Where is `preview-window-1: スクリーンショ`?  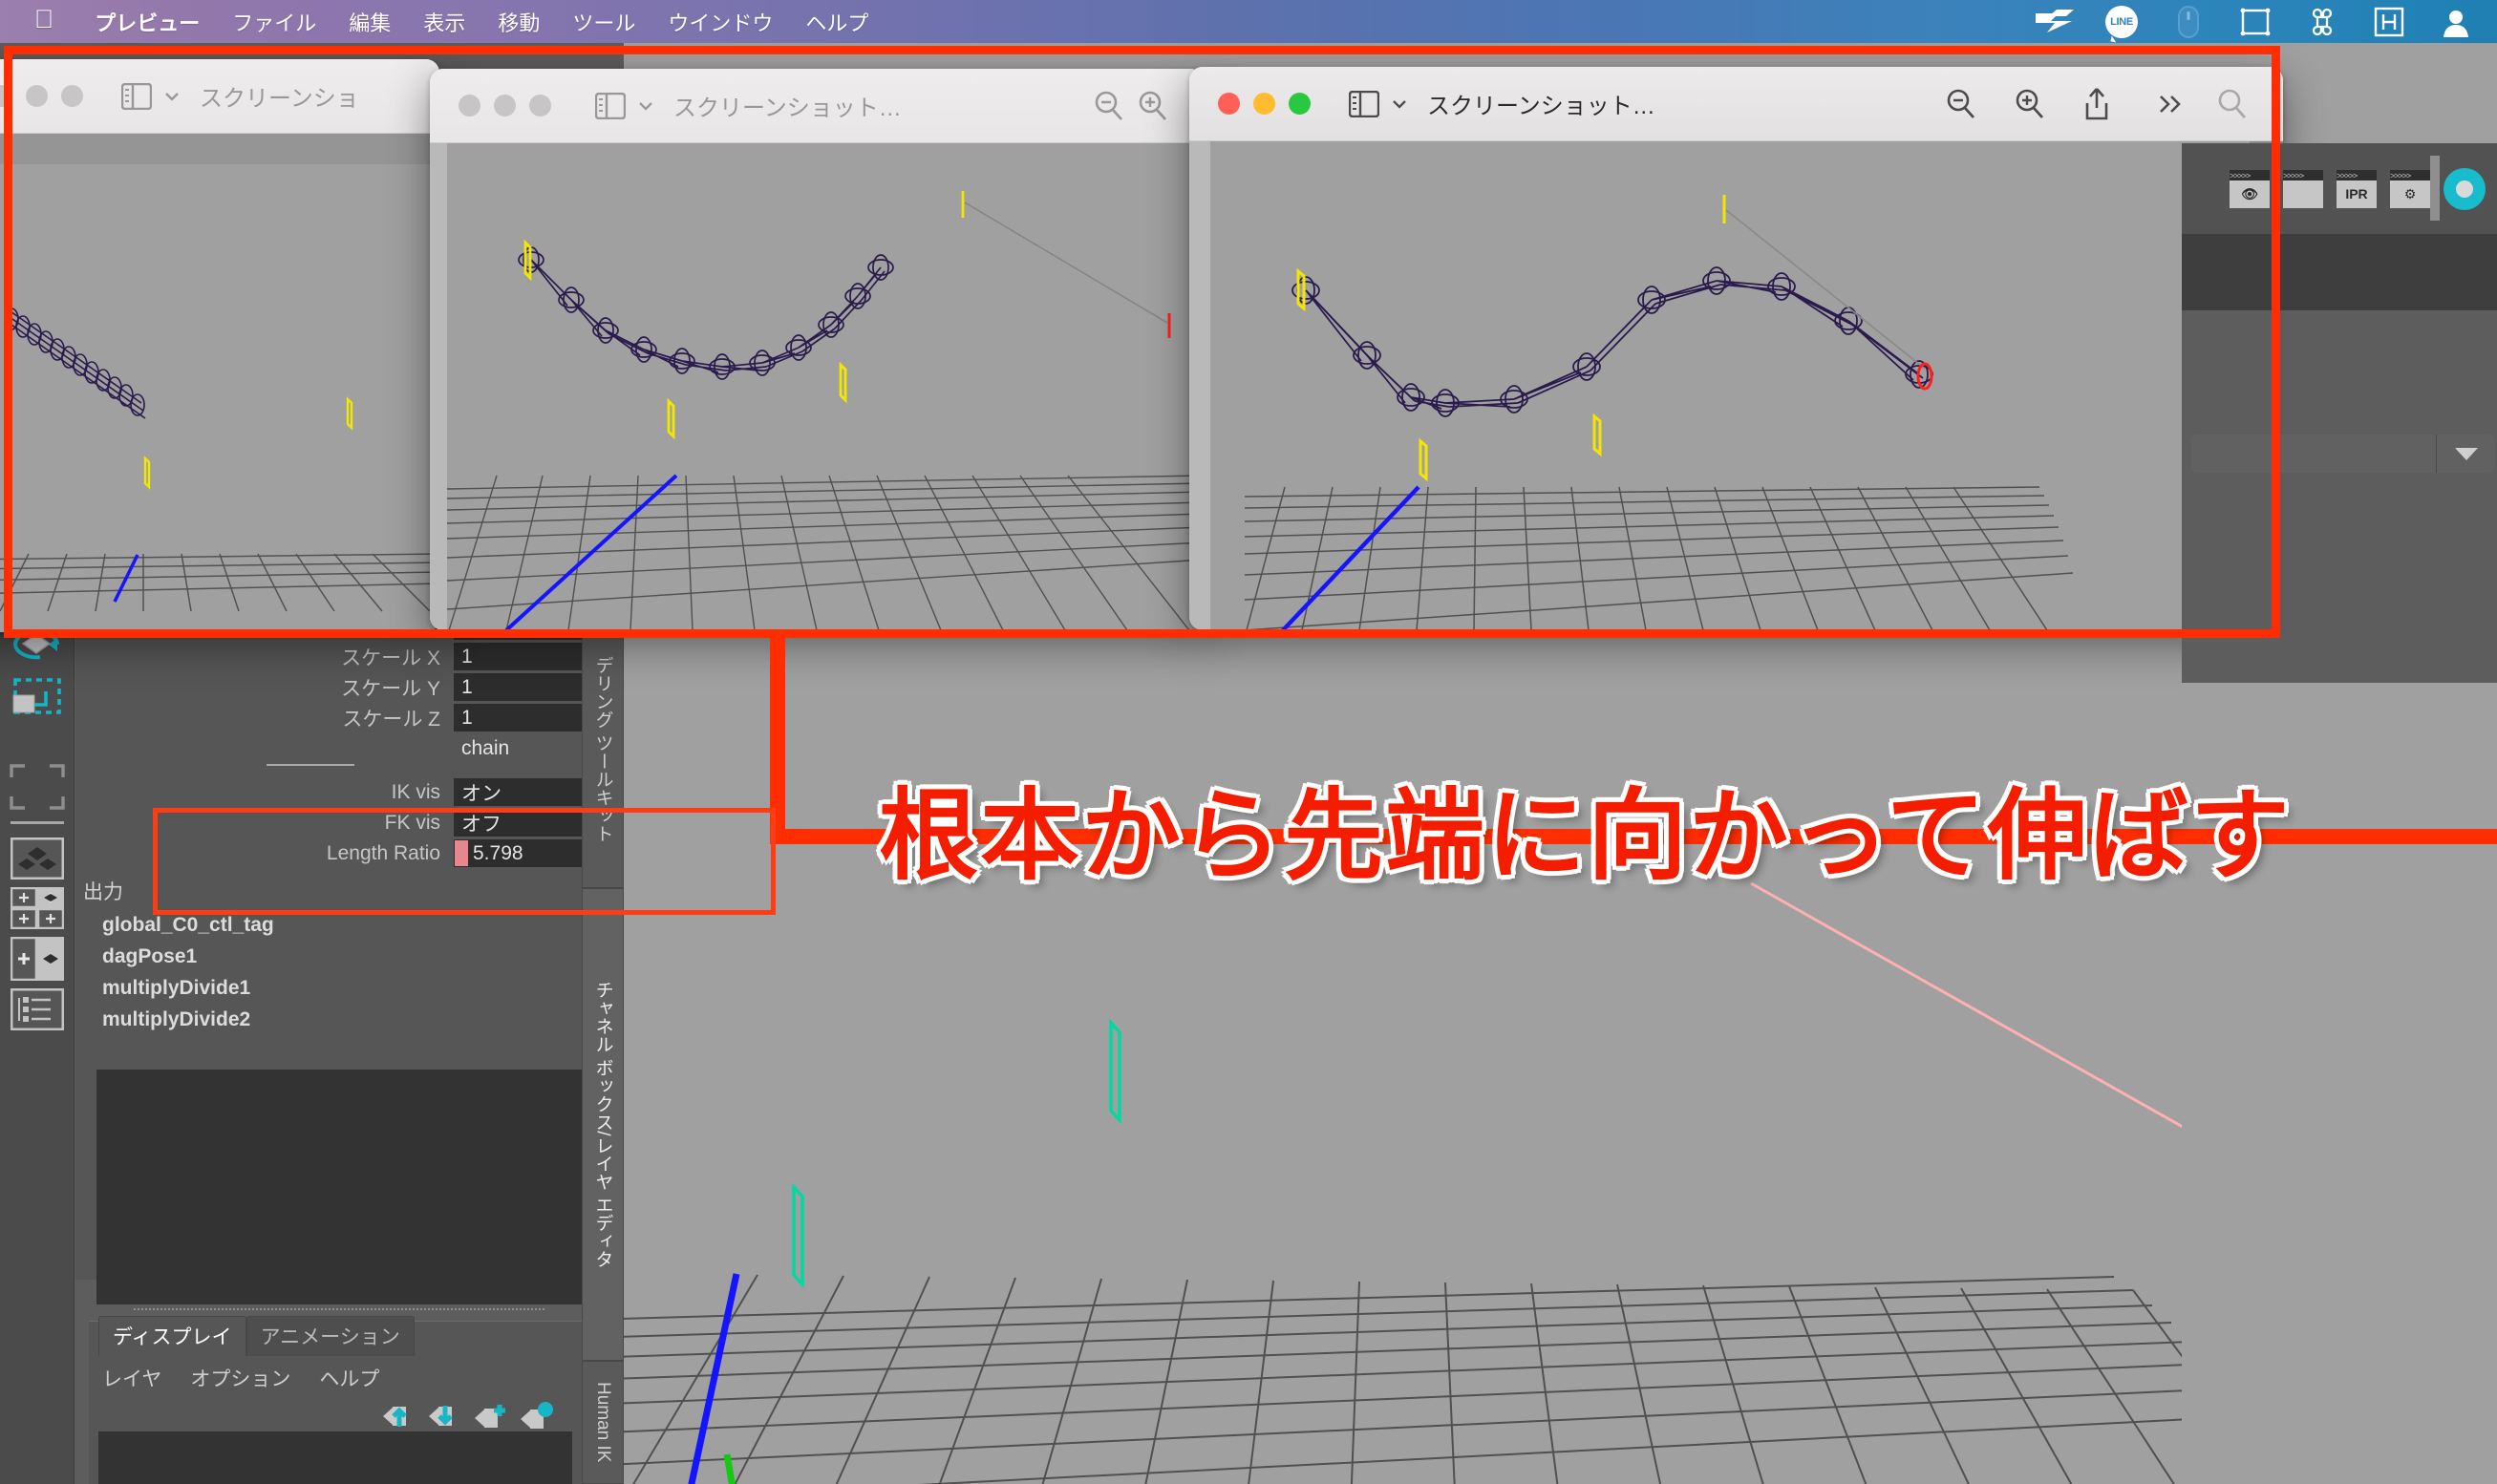
preview-window-1: スクリーンショ is located at coordinates (219, 345).